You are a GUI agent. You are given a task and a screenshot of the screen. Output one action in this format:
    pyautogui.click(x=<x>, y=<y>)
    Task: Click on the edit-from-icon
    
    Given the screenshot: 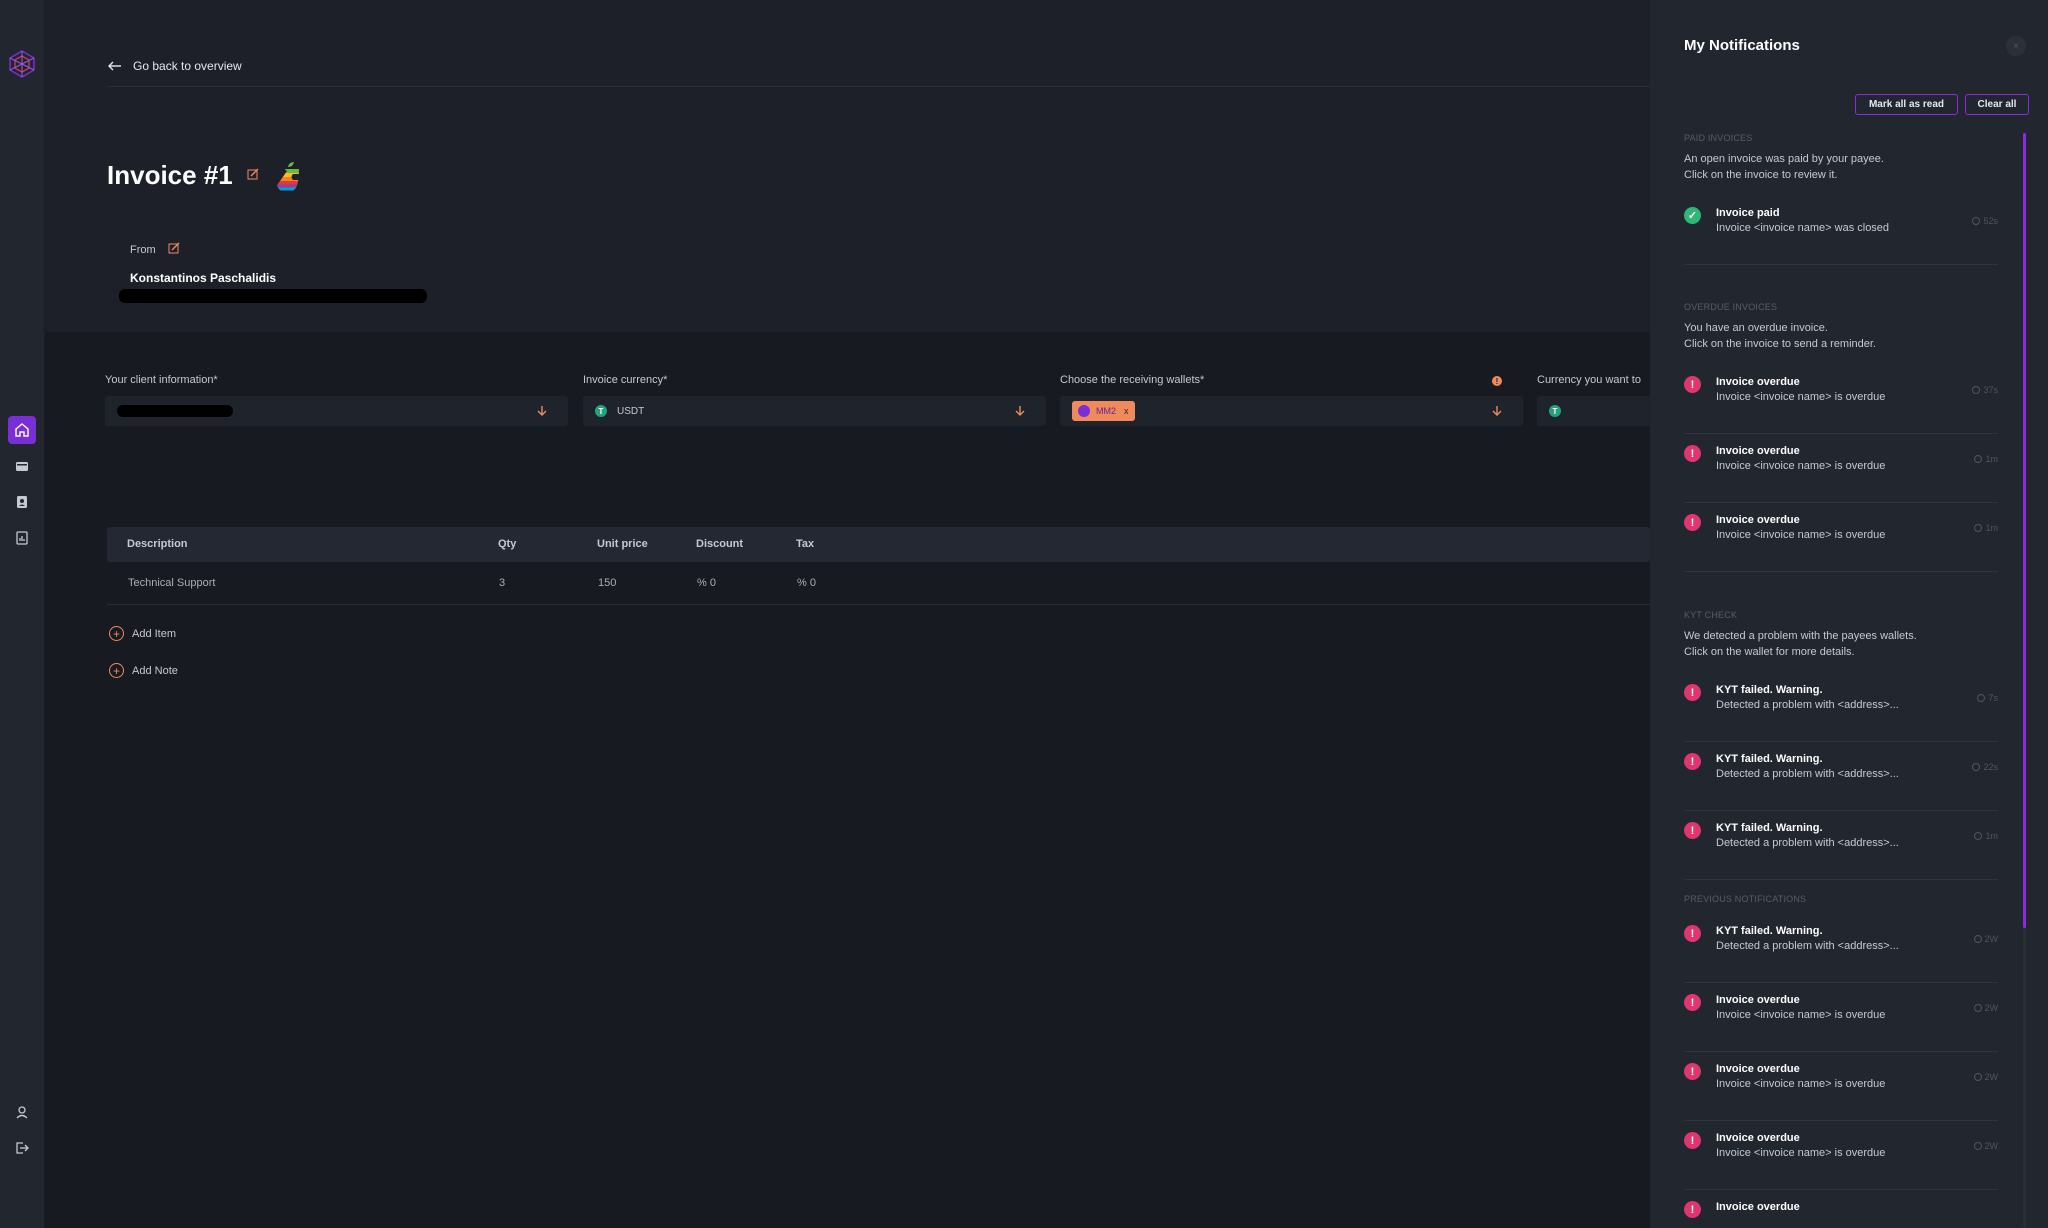 What is the action you would take?
    pyautogui.click(x=174, y=249)
    